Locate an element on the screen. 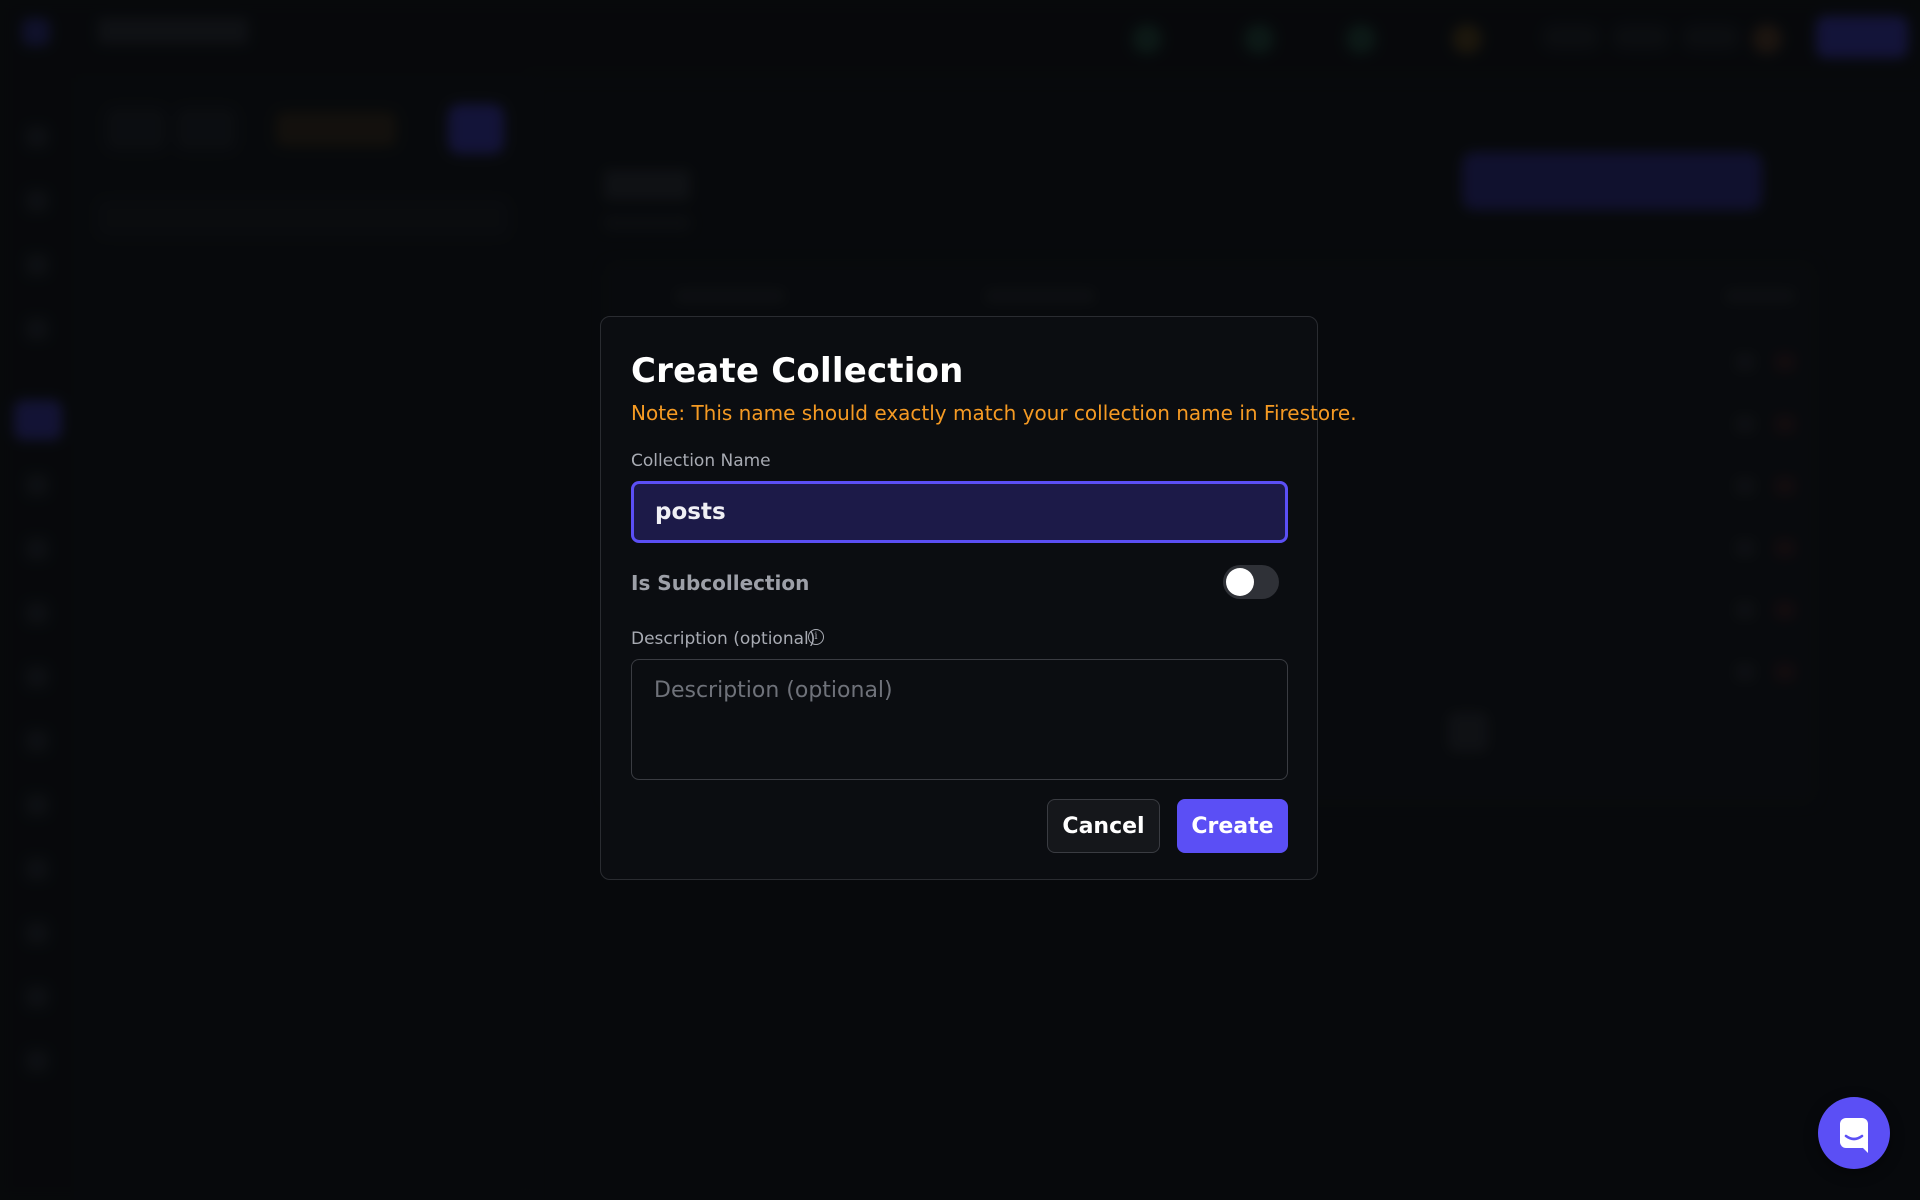  subcollection-toggle is located at coordinates (1251, 582).